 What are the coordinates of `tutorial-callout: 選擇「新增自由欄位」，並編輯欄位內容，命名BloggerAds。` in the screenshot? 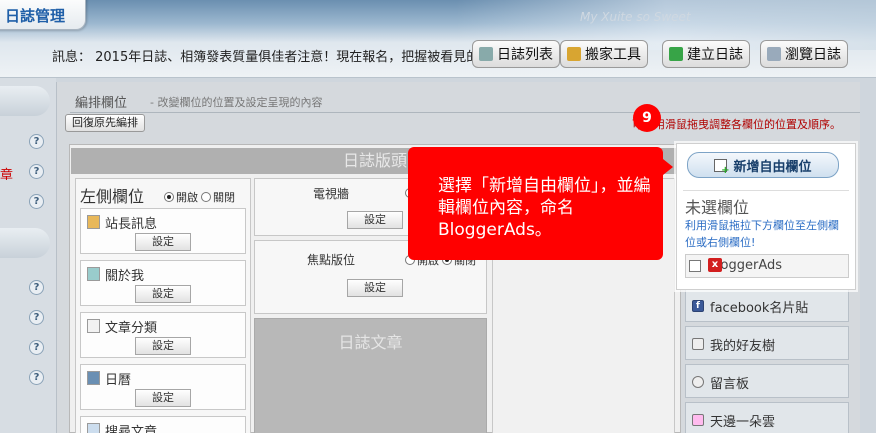 It's located at (540, 203).